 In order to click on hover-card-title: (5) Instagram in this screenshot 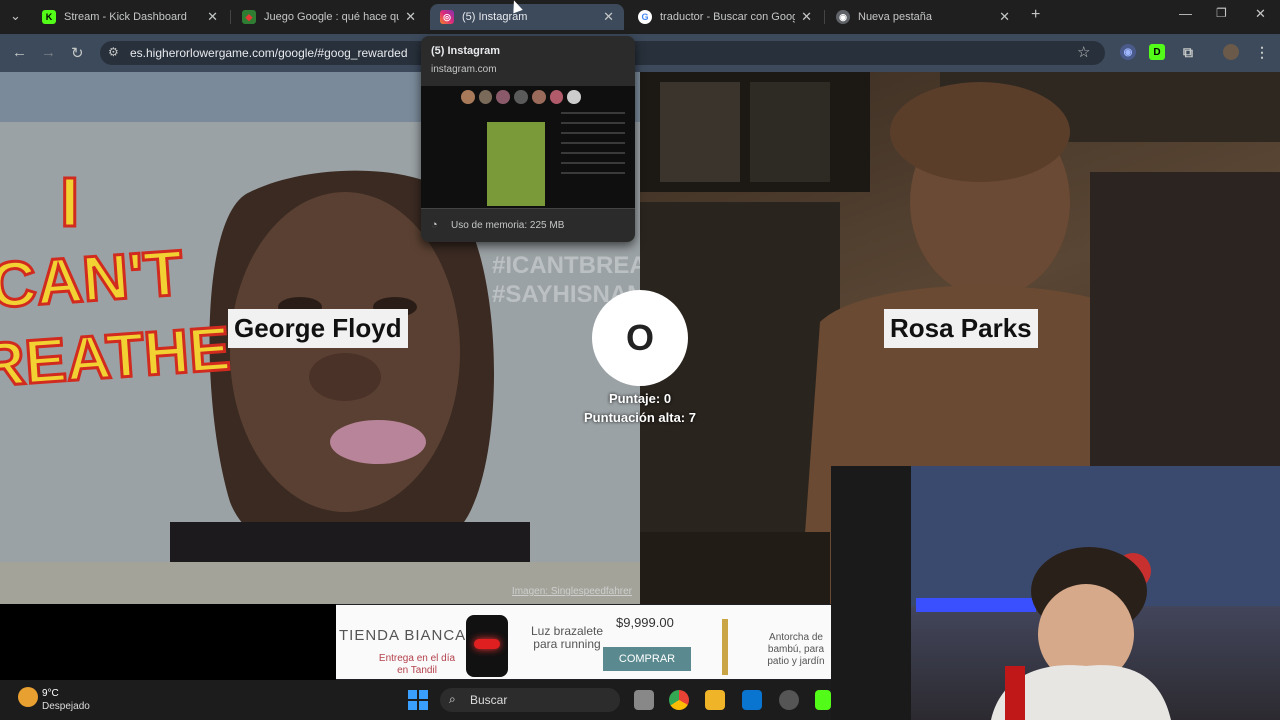, I will do `click(466, 51)`.